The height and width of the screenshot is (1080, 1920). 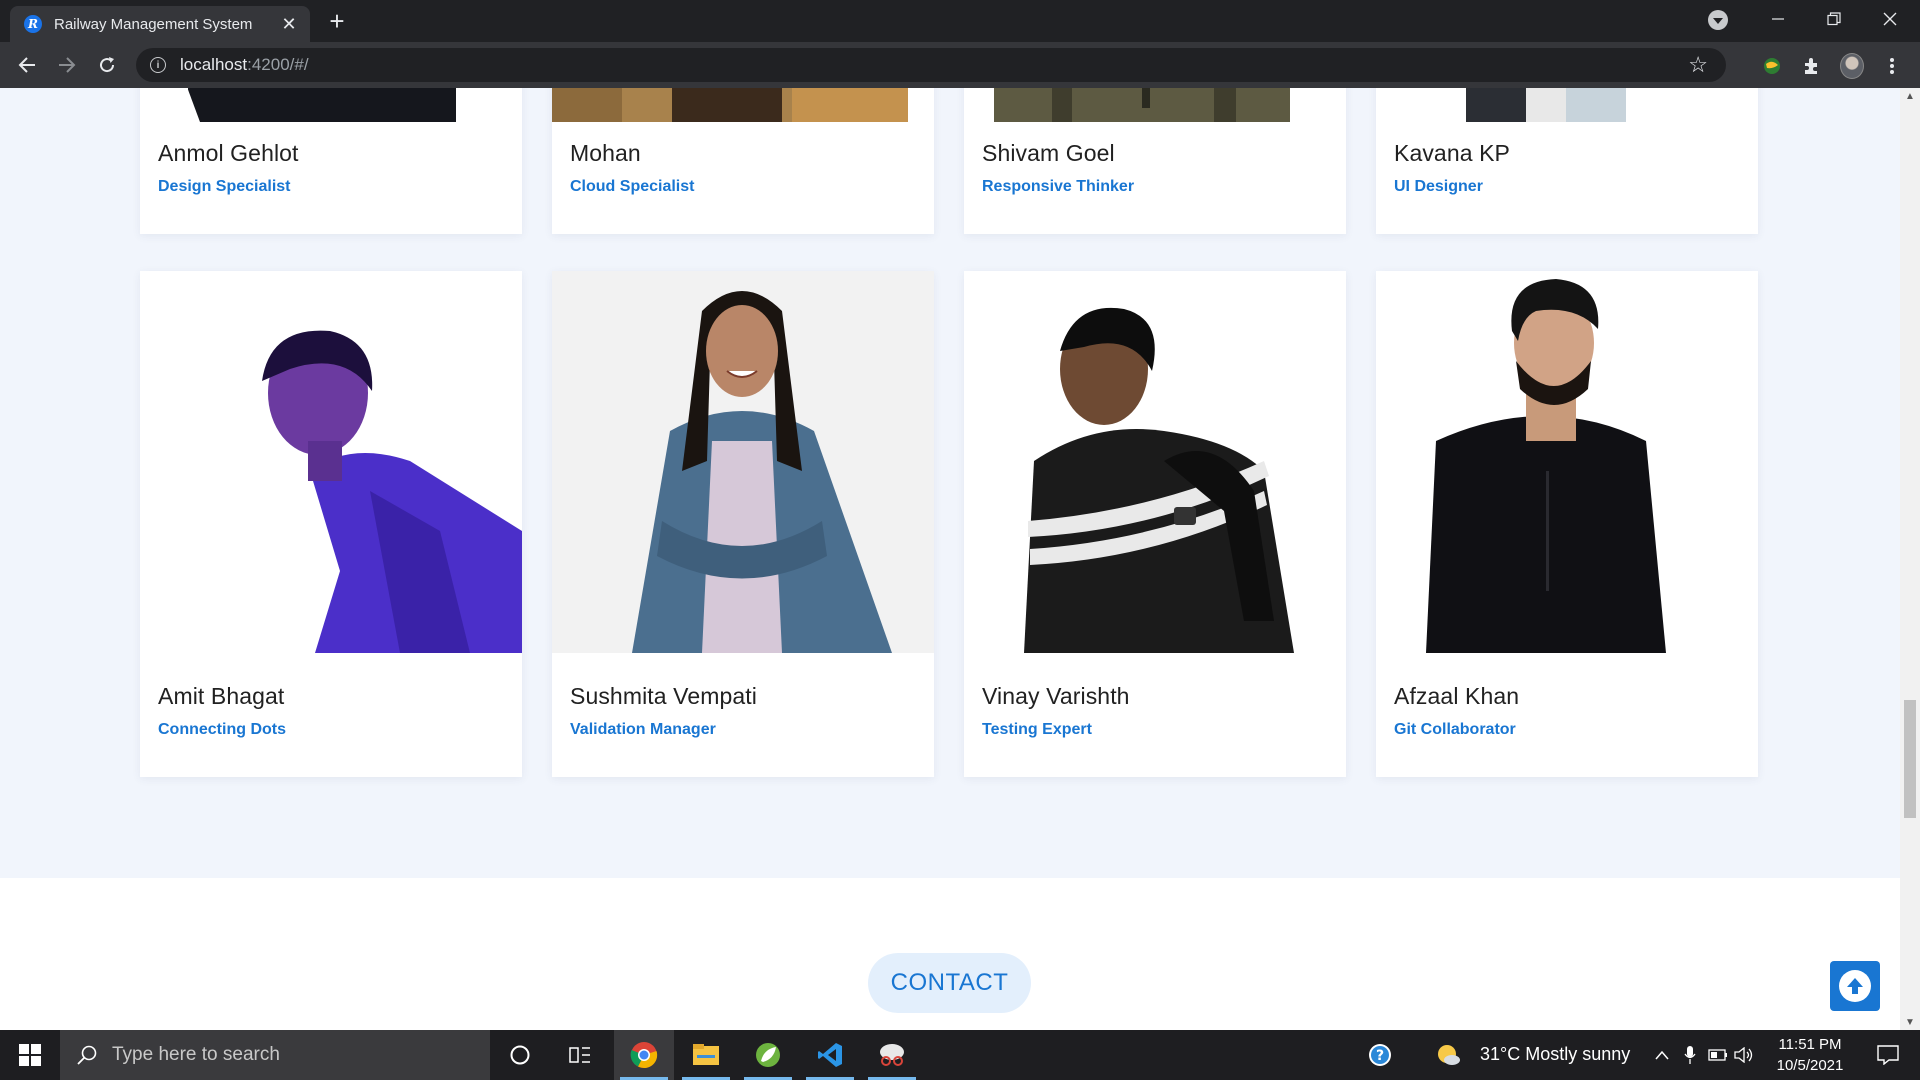 What do you see at coordinates (228, 153) in the screenshot?
I see `member-name: Anmol Gehlot` at bounding box center [228, 153].